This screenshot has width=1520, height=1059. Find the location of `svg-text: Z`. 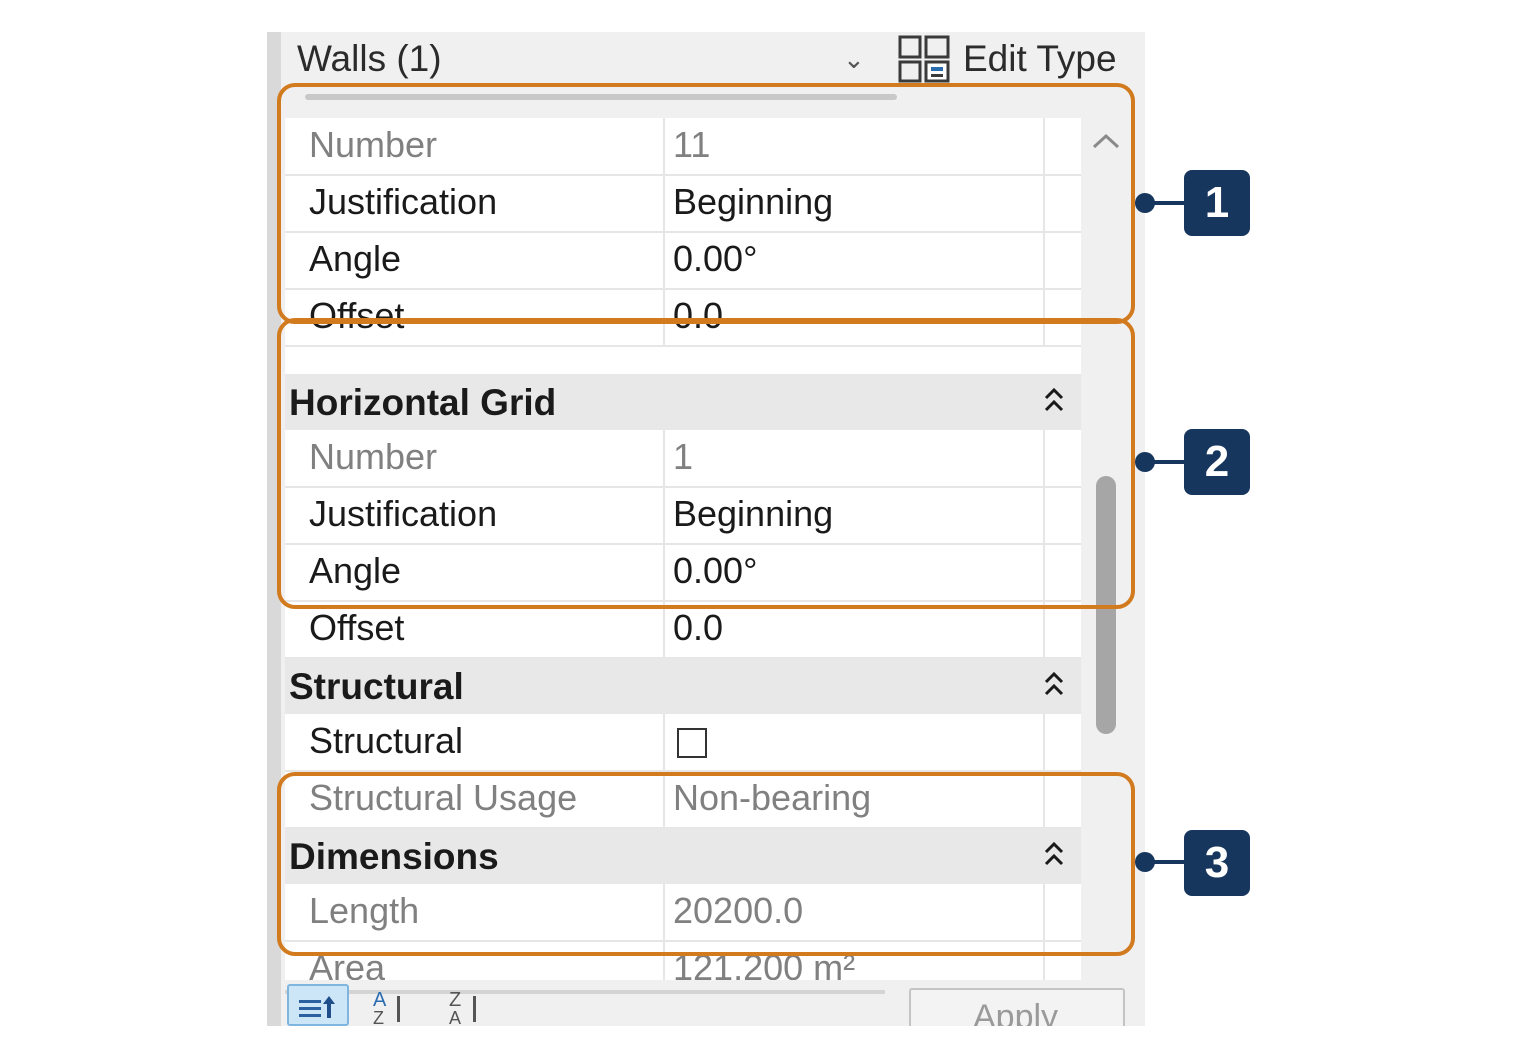

svg-text: Z is located at coordinates (378, 1016).